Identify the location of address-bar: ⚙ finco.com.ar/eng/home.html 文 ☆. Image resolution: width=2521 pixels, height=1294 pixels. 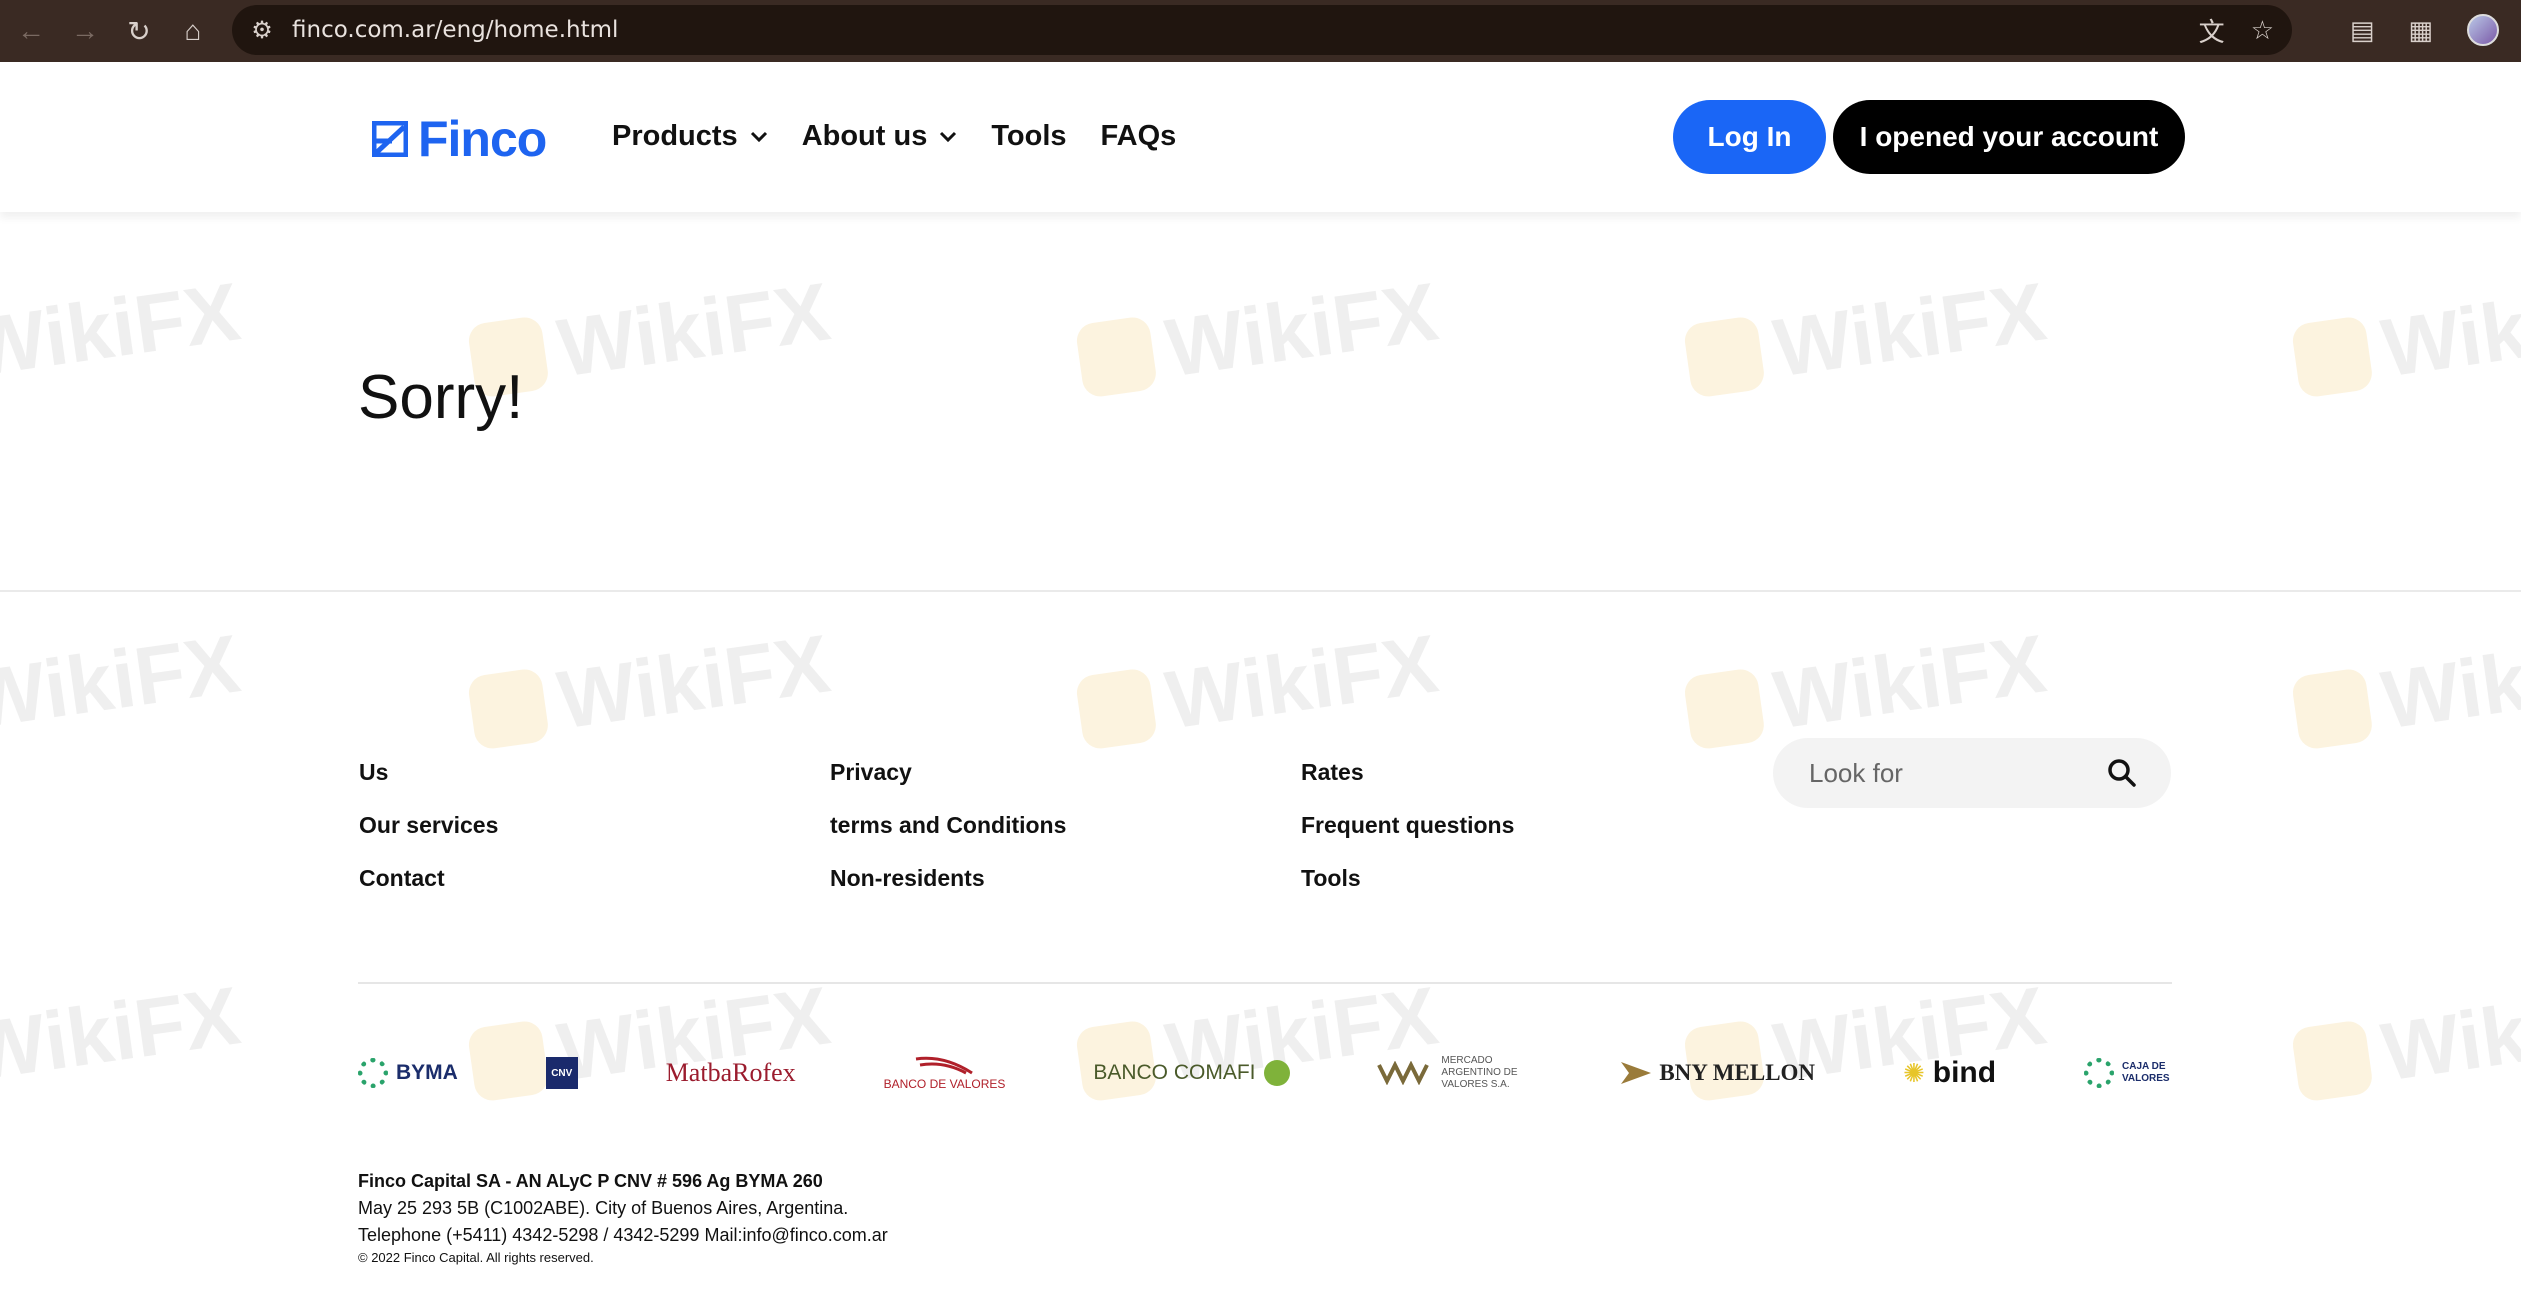
(1262, 30).